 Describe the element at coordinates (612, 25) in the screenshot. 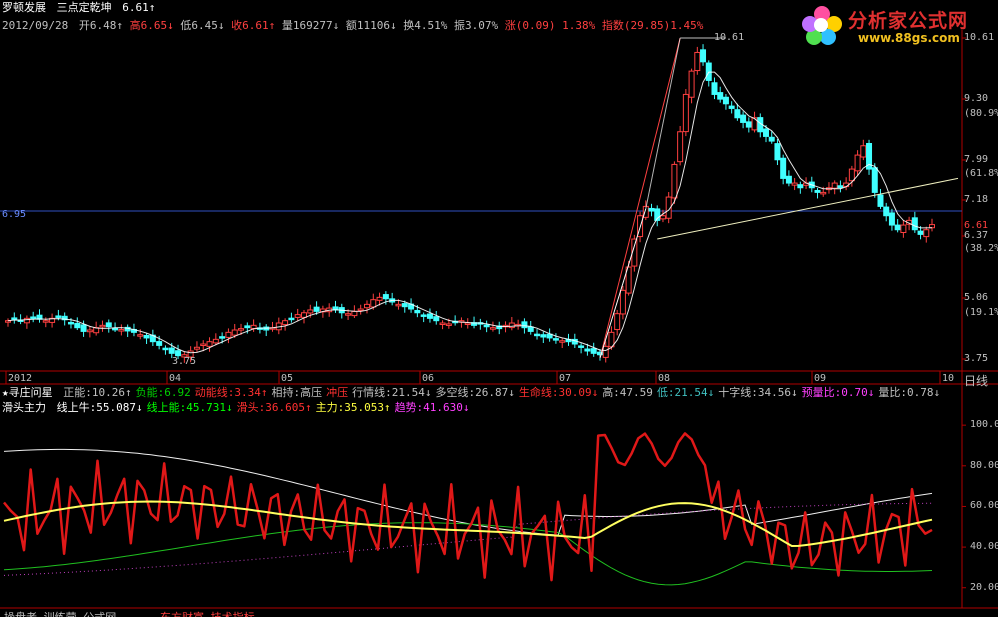

I see `idx-label: 指数` at that location.